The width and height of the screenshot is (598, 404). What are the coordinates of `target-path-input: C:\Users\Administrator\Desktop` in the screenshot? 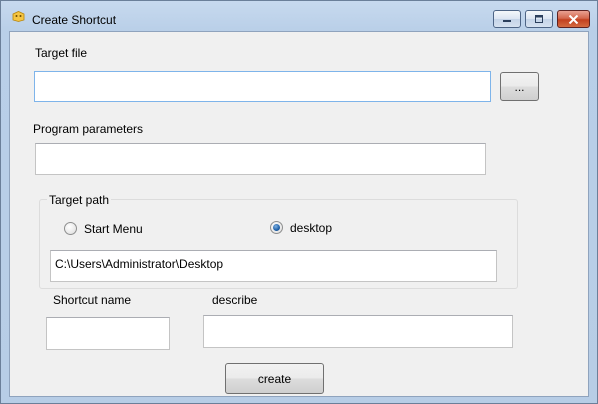 It's located at (273, 266).